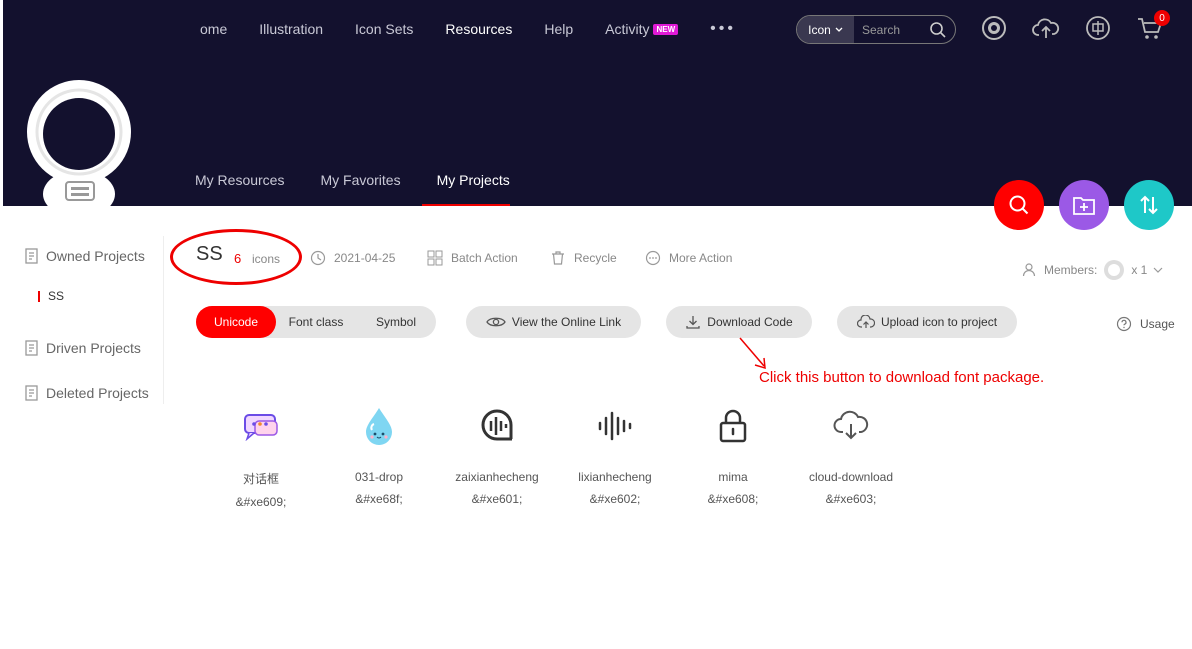 This screenshot has height=649, width=1192. What do you see at coordinates (384, 29) in the screenshot?
I see `nav-icon-sets: Icon Sets` at bounding box center [384, 29].